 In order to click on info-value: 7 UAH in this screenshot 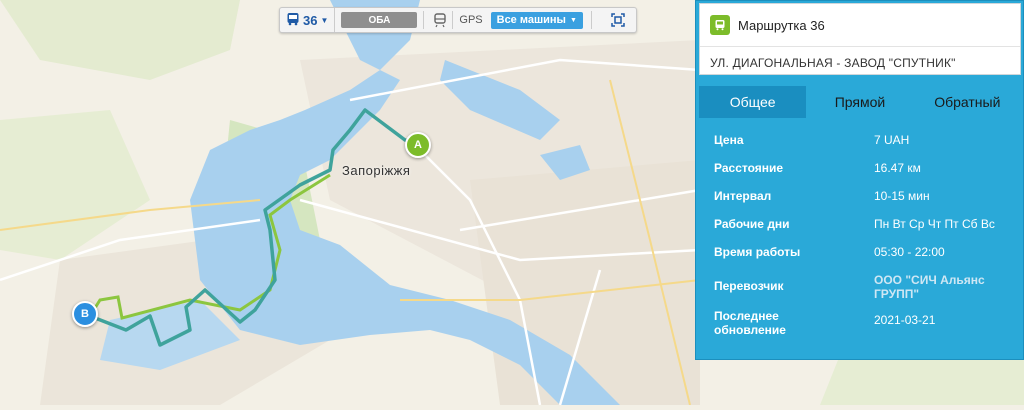, I will do `click(892, 140)`.